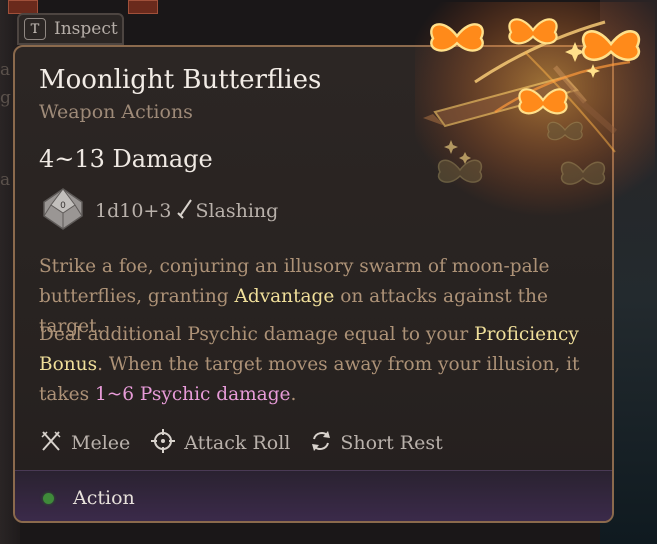 The width and height of the screenshot is (657, 544). I want to click on keybind-t: T, so click(35, 29).